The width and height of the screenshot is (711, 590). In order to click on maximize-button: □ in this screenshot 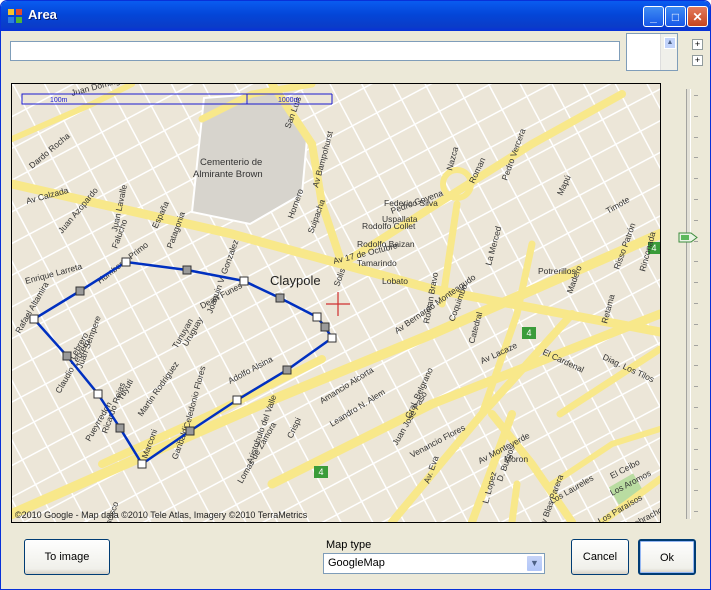, I will do `click(675, 16)`.